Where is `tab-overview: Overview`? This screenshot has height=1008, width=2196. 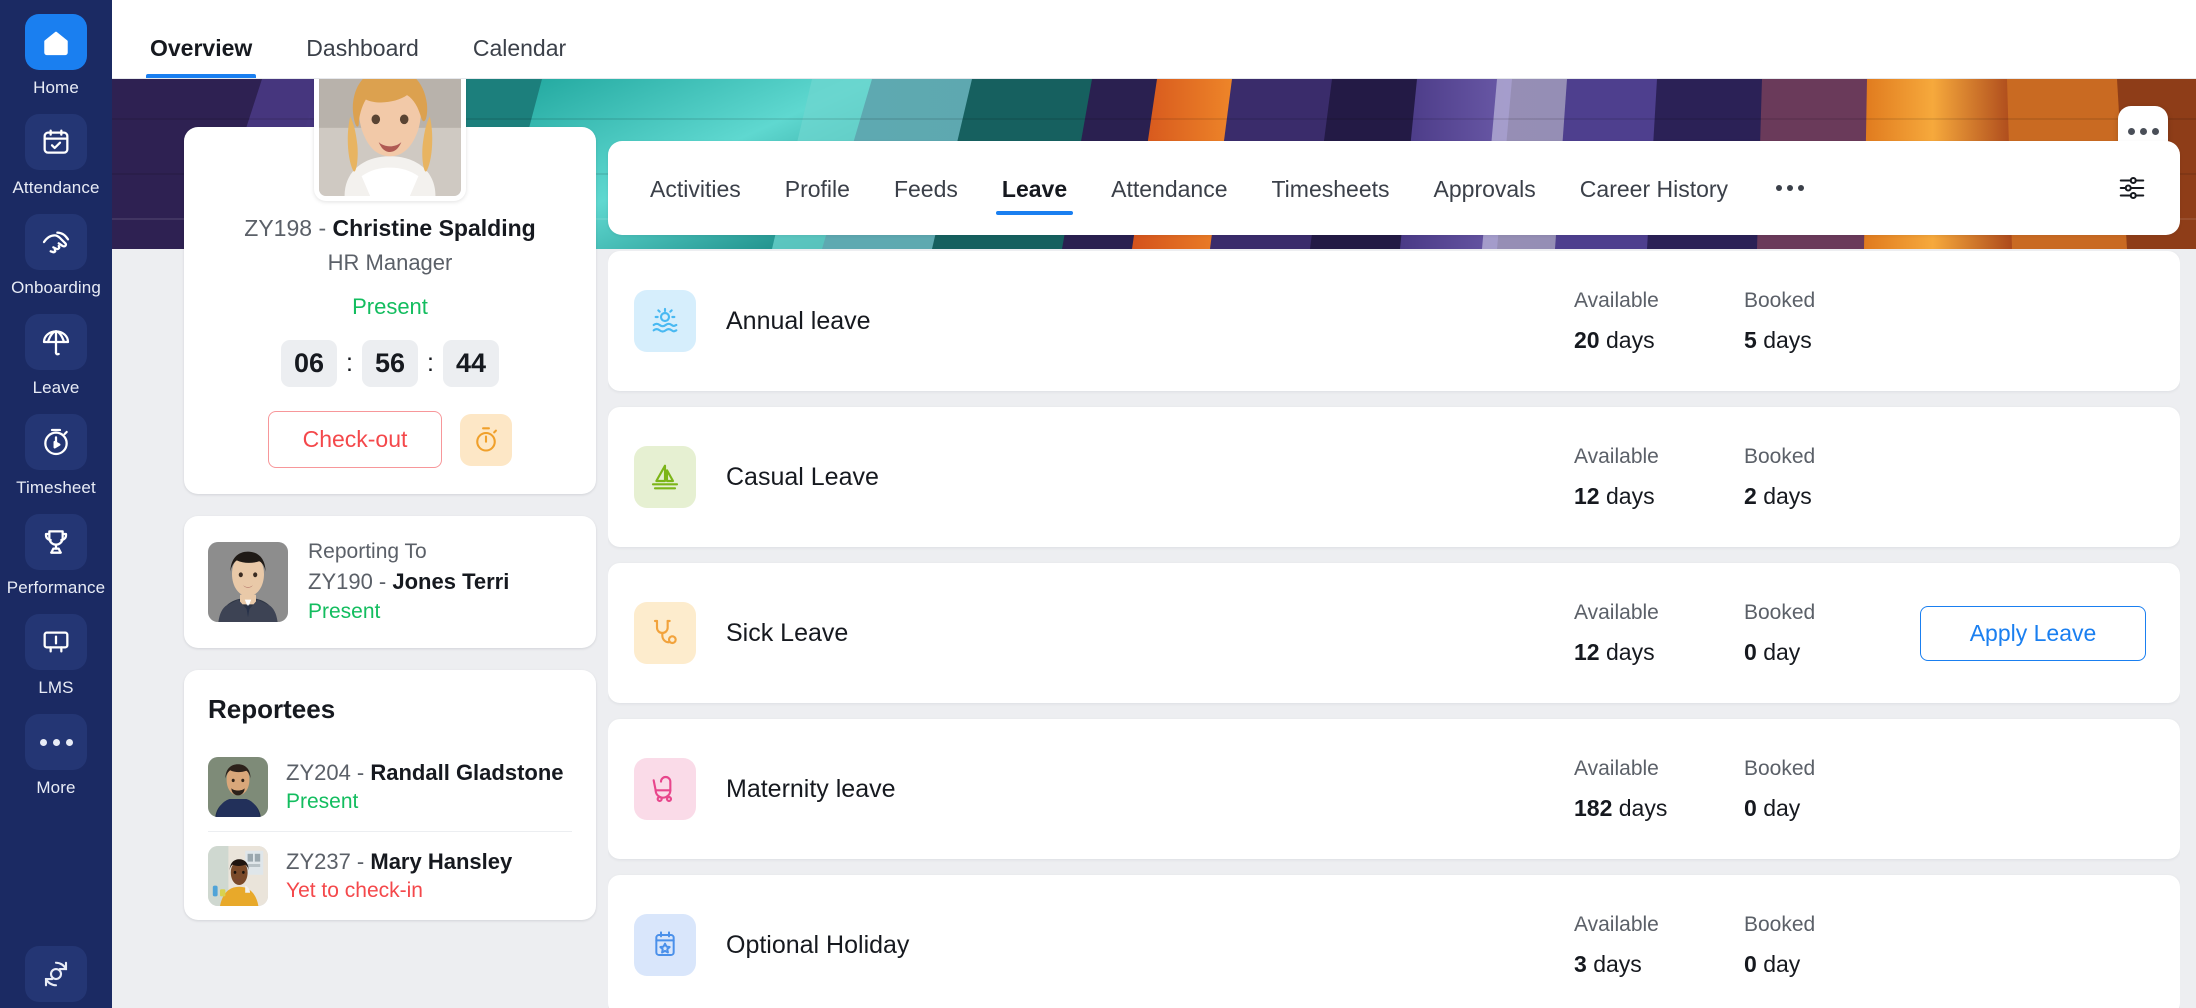
tab-overview: Overview is located at coordinates (201, 56).